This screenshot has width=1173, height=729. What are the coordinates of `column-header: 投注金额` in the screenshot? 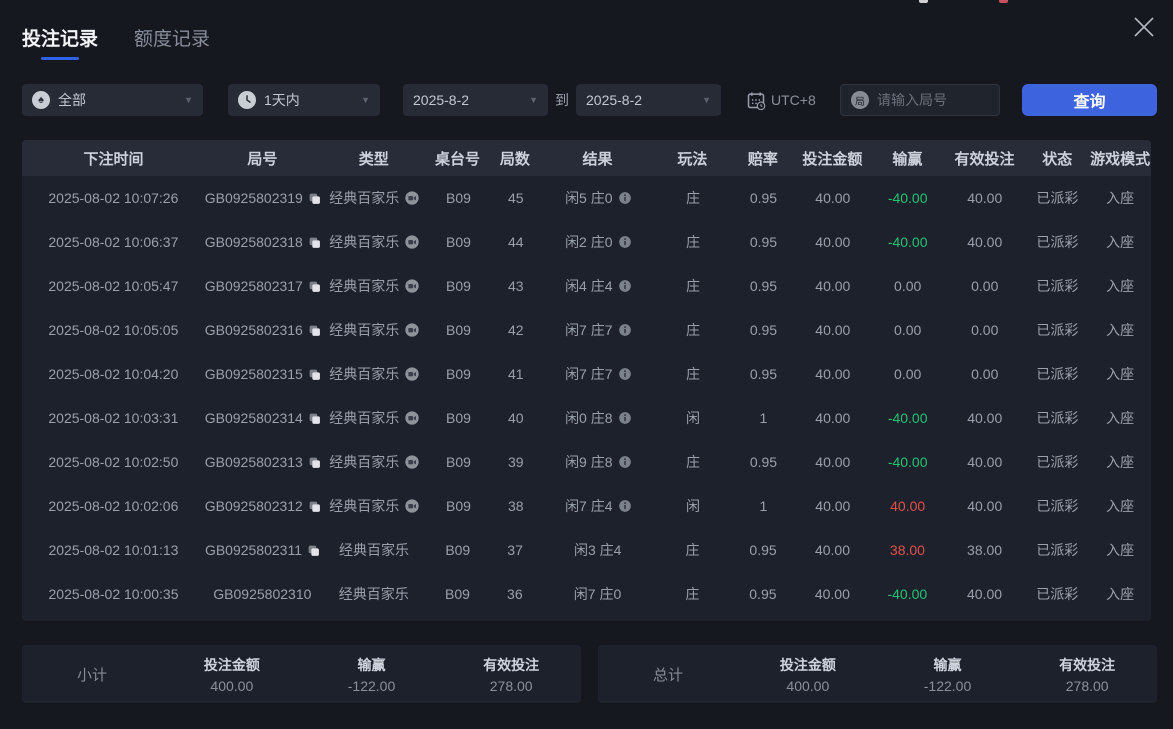 It's located at (832, 159).